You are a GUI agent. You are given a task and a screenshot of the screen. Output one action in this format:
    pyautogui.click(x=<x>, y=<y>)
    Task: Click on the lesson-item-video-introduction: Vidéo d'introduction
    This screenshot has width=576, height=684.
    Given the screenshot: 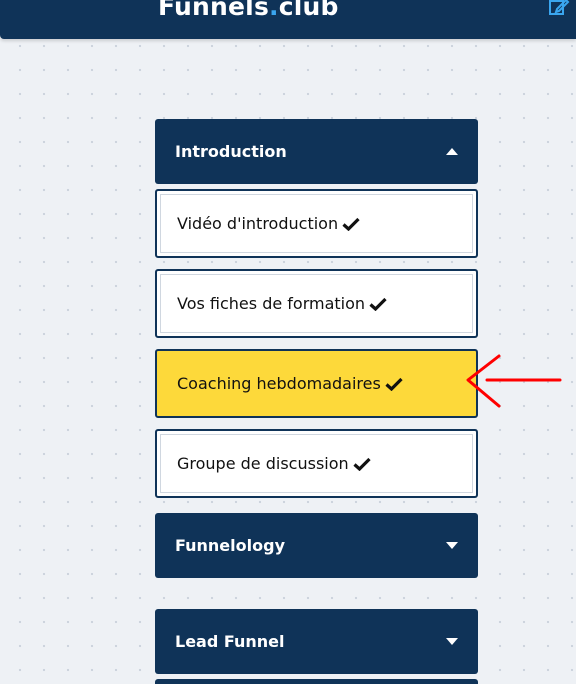 What is the action you would take?
    pyautogui.click(x=316, y=223)
    